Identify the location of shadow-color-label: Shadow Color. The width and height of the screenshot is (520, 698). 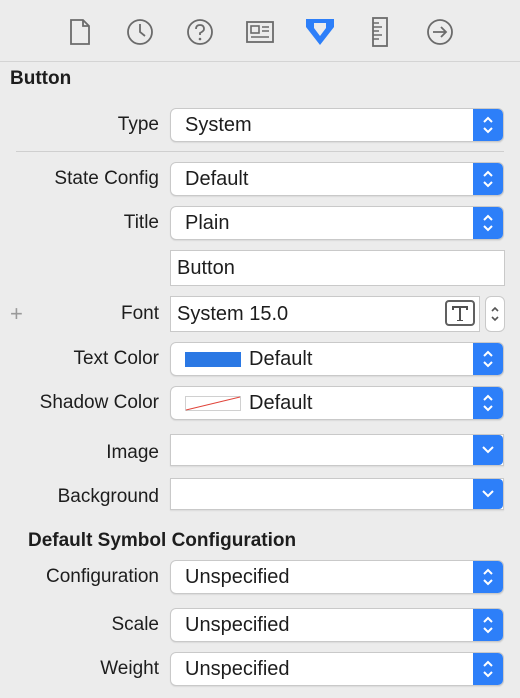
(99, 402).